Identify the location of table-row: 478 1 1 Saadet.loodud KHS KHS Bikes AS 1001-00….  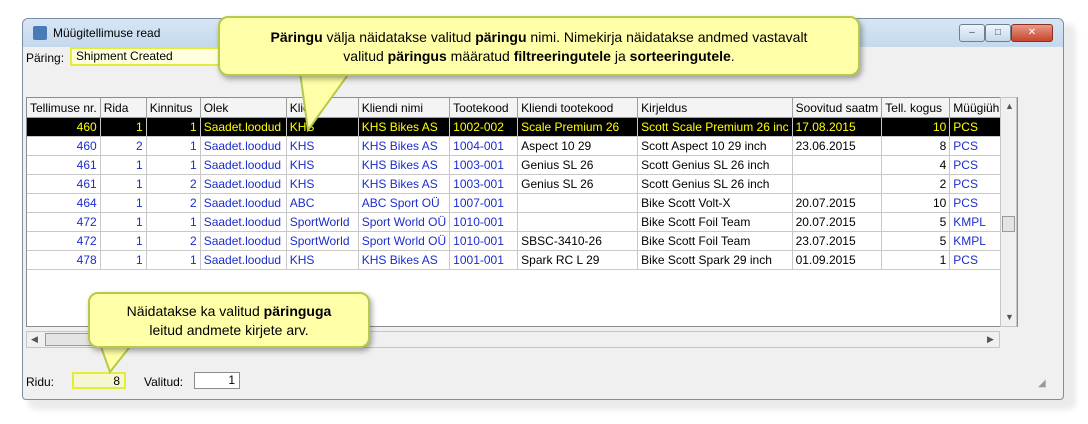
(521, 260).